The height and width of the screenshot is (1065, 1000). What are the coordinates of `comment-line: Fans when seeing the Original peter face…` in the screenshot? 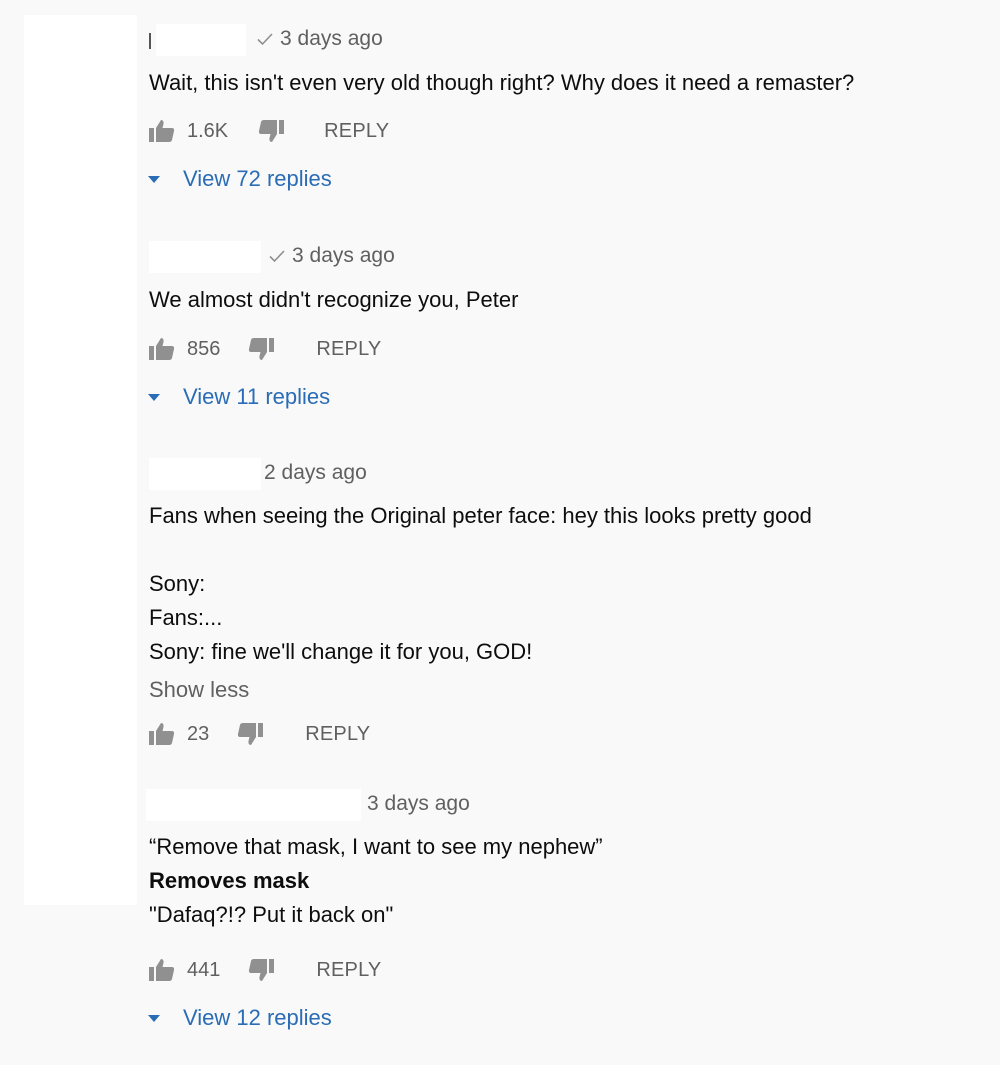 It's located at (480, 515).